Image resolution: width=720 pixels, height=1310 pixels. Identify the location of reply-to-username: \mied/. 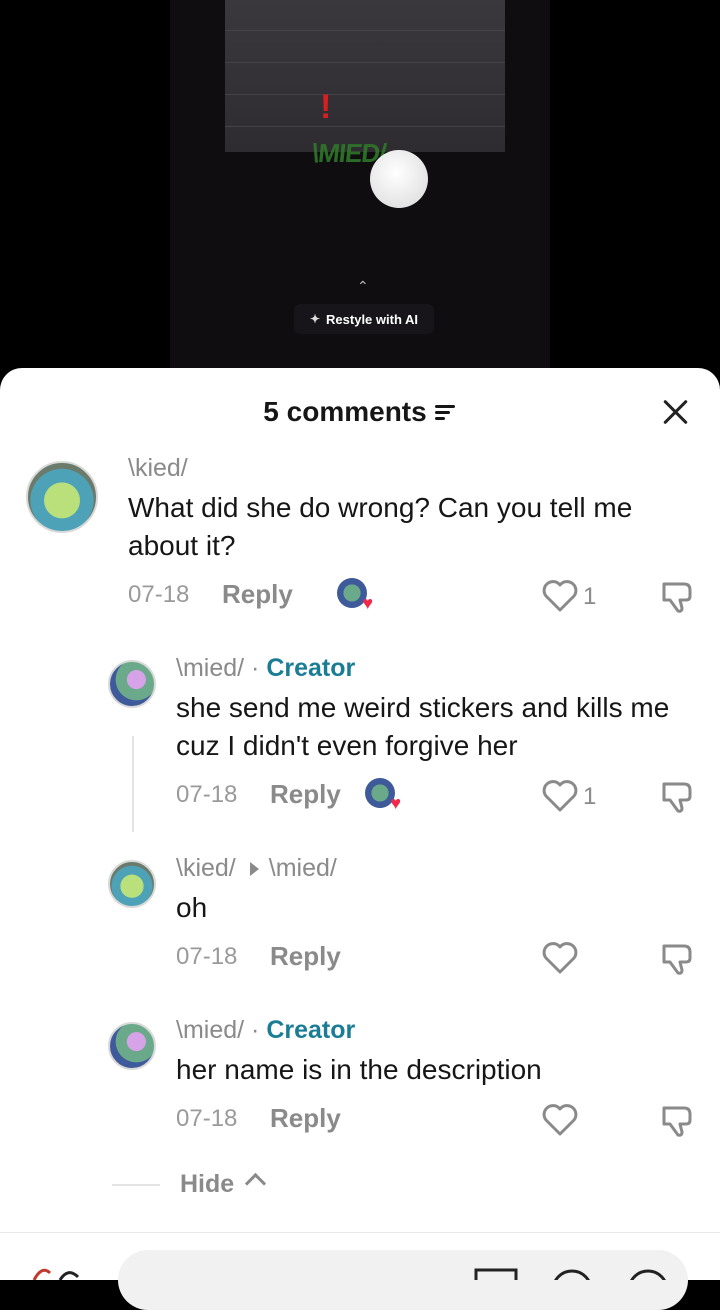
(302, 868).